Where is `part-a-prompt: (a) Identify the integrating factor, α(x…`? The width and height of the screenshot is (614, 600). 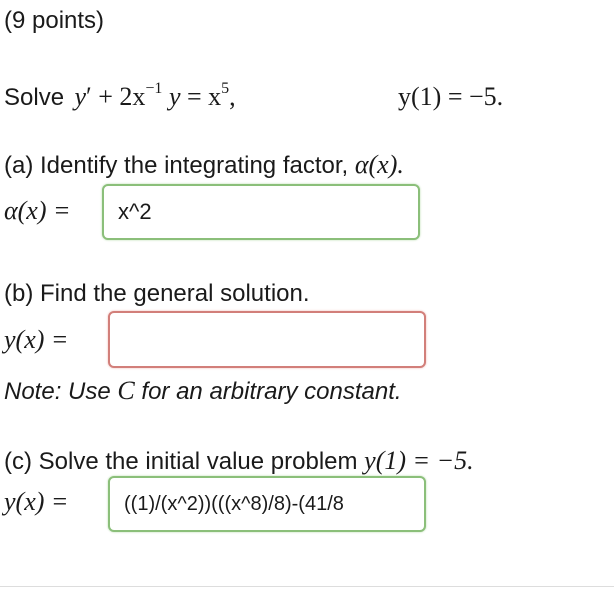
part-a-prompt: (a) Identify the integrating factor, α(x… is located at coordinates (204, 165).